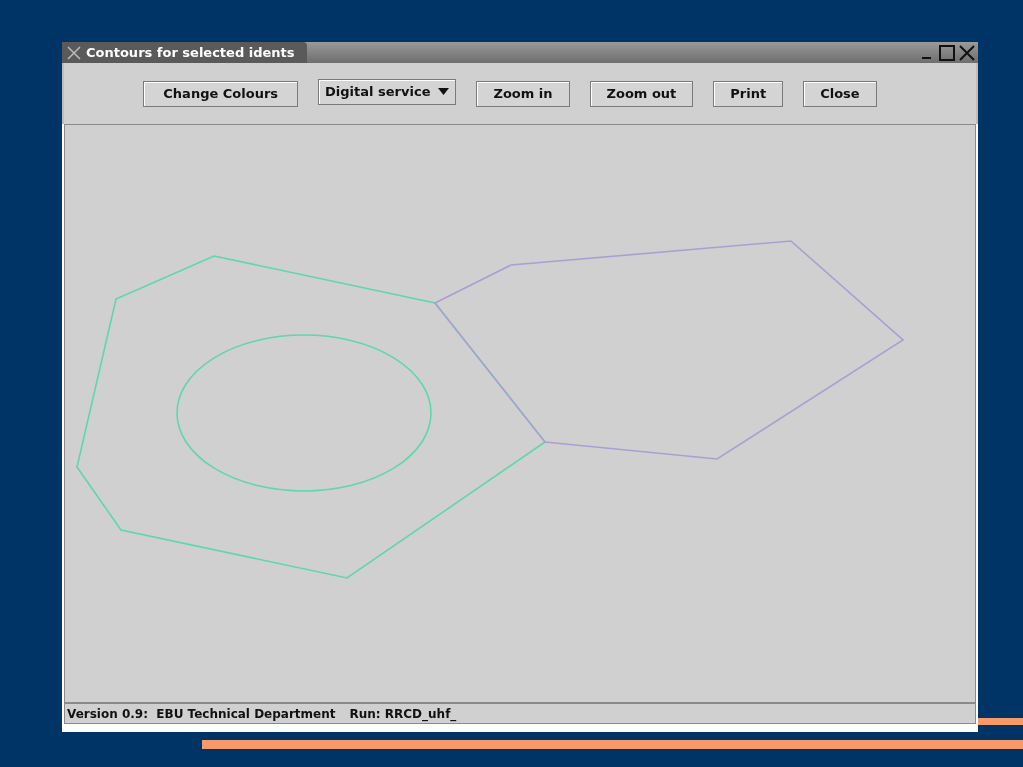 Image resolution: width=1023 pixels, height=767 pixels. I want to click on toolbar-button: Print, so click(748, 93).